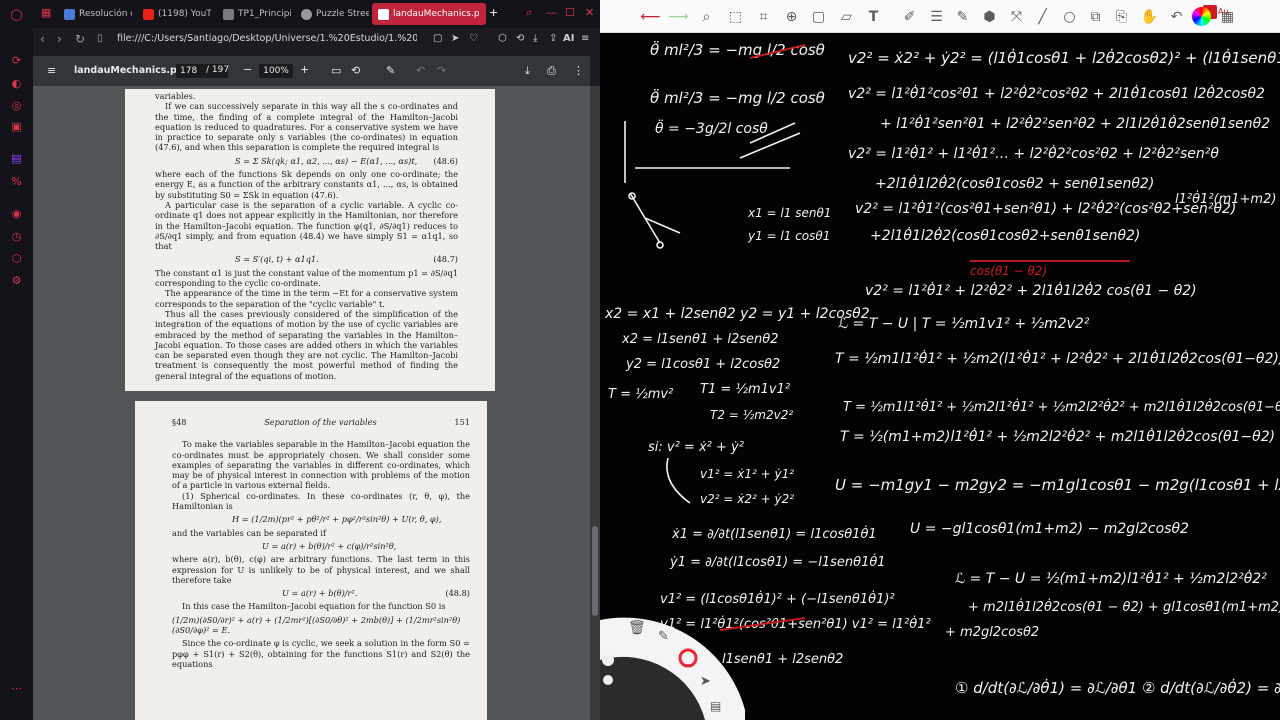 The height and width of the screenshot is (720, 1280). I want to click on pencil-icon: ✎, so click(663, 636).